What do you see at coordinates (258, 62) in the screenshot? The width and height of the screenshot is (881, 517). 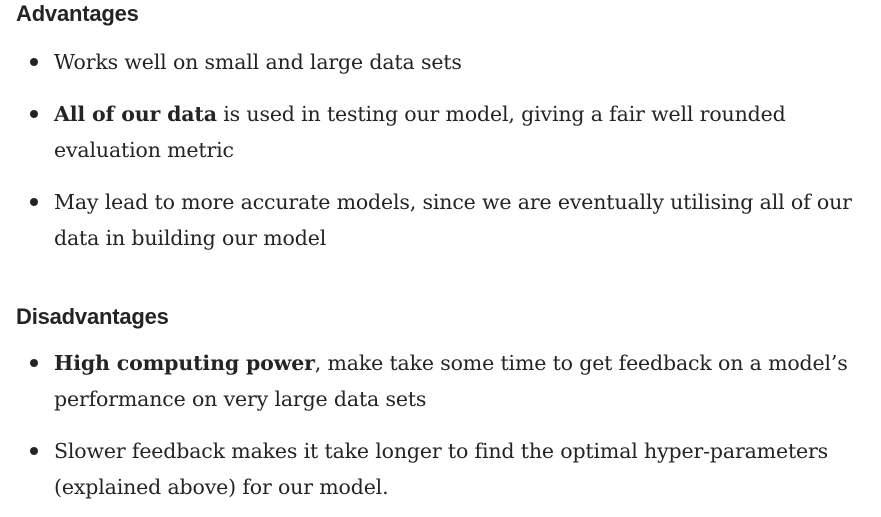 I see `list-item-text: Works well on small and large data sets` at bounding box center [258, 62].